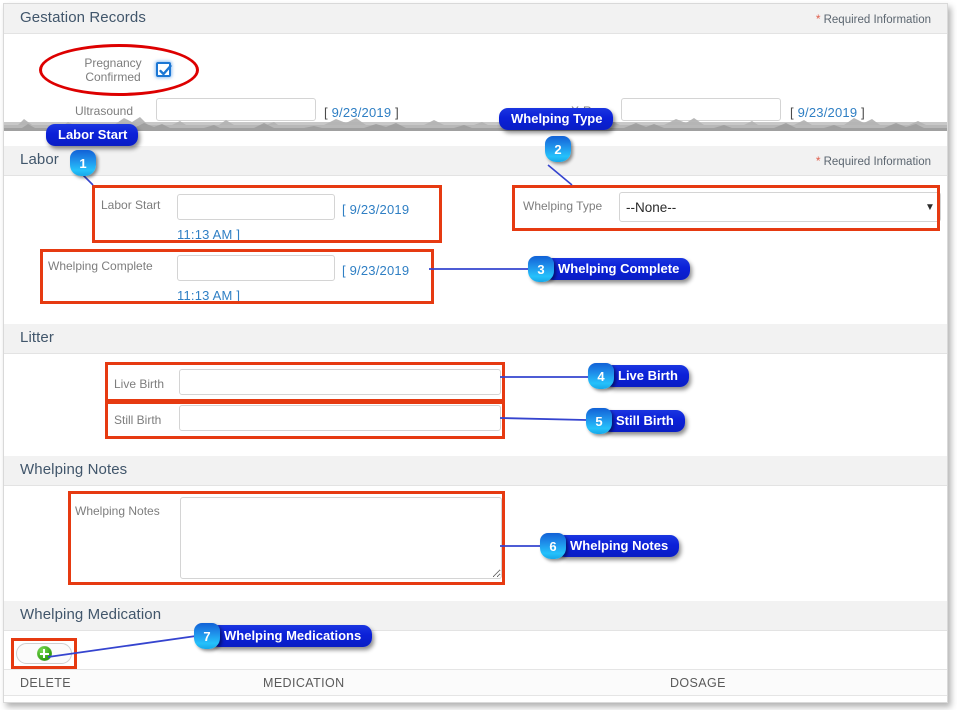  I want to click on xray-hint-date: 9/23/2019, so click(827, 112).